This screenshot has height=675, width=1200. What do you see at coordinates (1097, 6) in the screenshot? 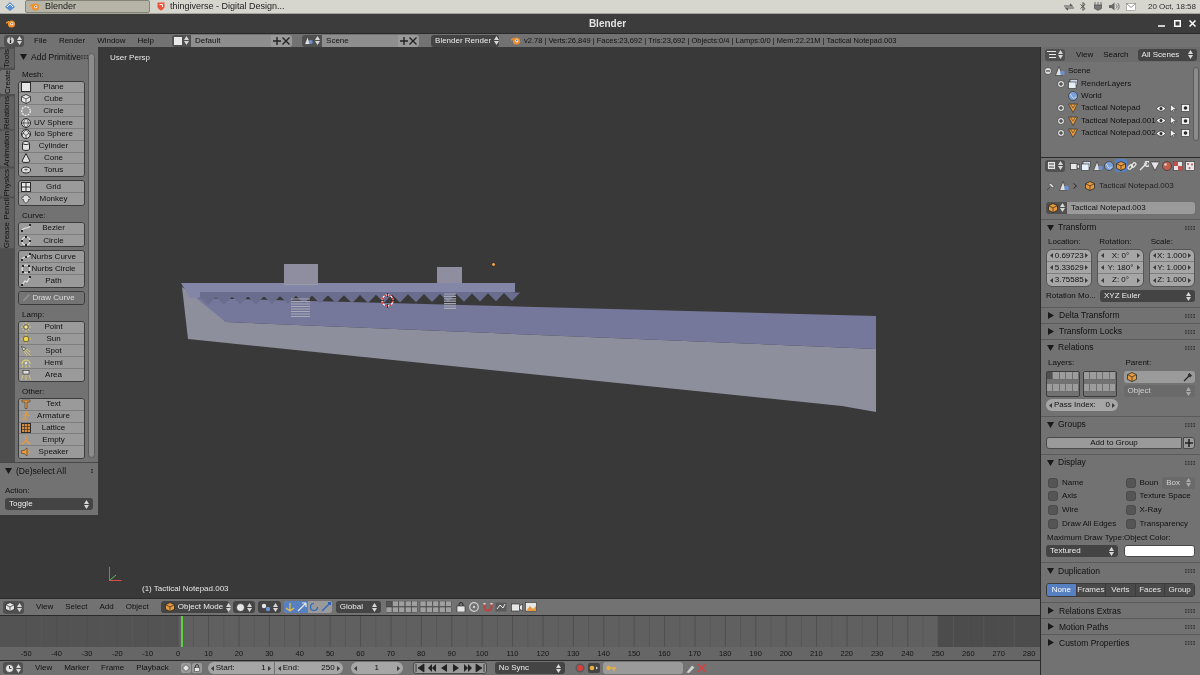
I see `plug-icon` at bounding box center [1097, 6].